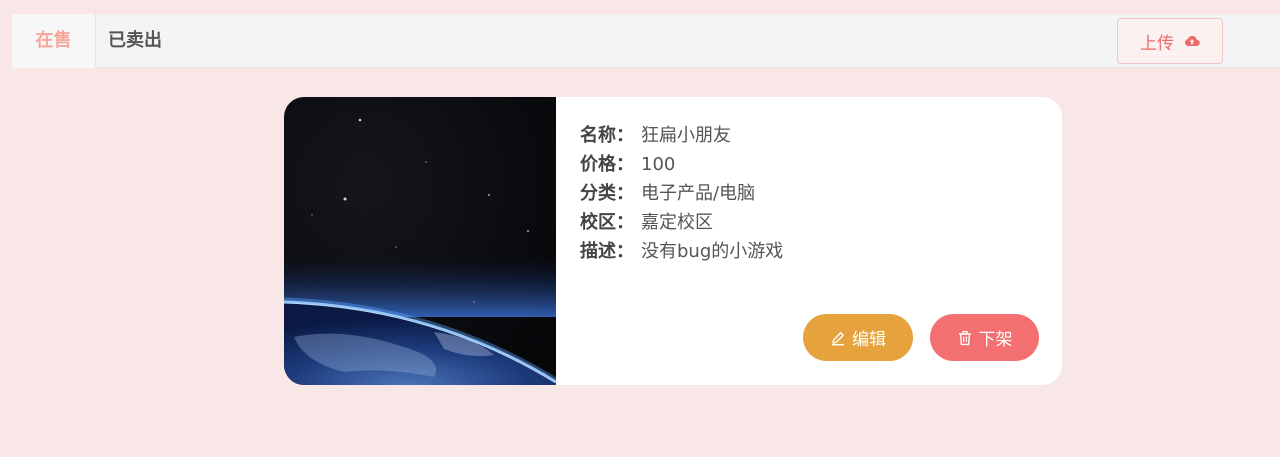 Image resolution: width=1280 pixels, height=457 pixels. I want to click on field-value: 没有bug的小游戏, so click(712, 251).